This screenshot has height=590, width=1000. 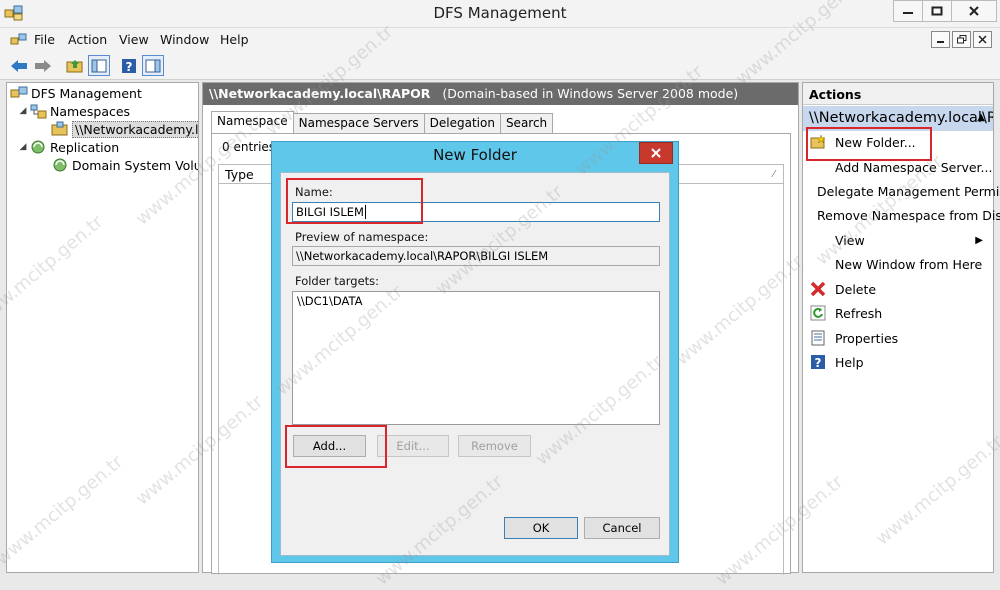 I want to click on new-folder-icon, so click(x=818, y=142).